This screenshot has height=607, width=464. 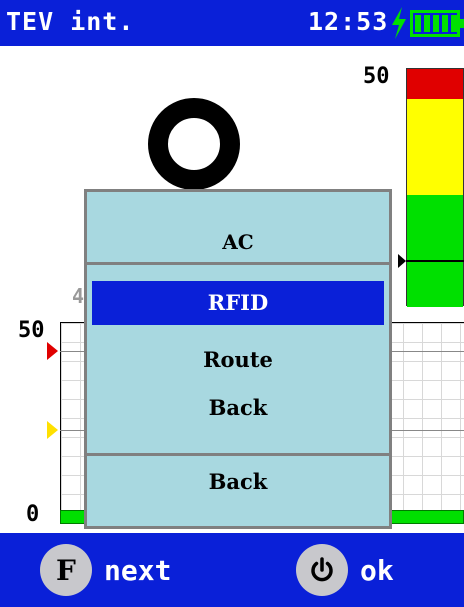 I want to click on chart-max-label: 50, so click(x=31, y=330).